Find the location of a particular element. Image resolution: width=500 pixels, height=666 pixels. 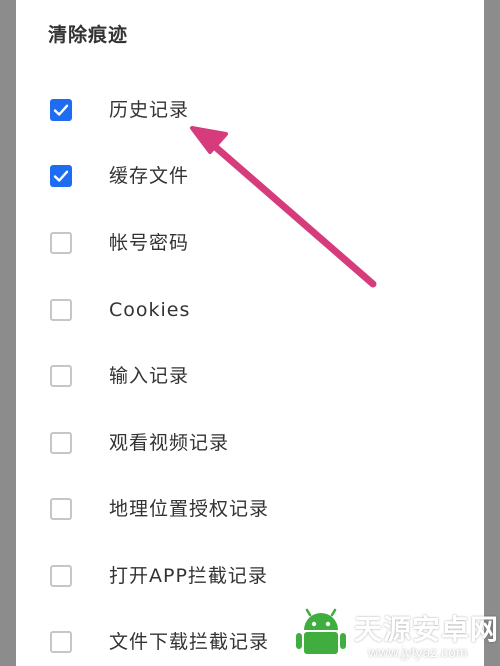

location-auth-checkbox is located at coordinates (61, 509).